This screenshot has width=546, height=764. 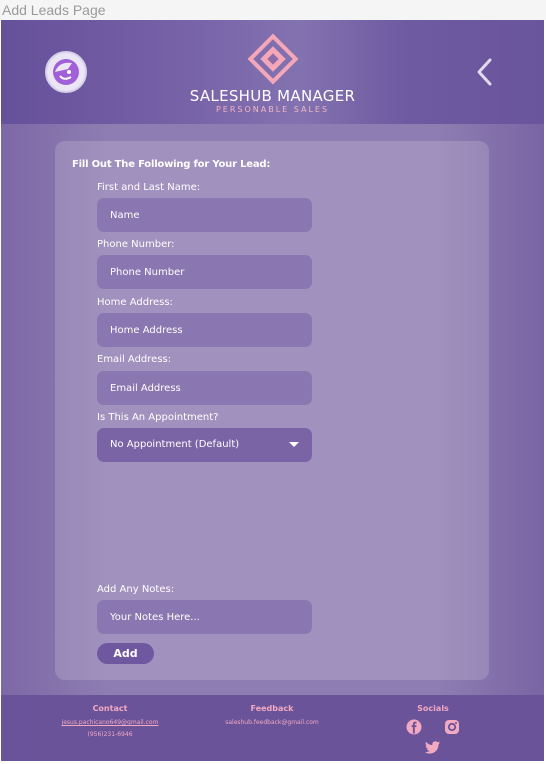 What do you see at coordinates (433, 708) in the screenshot?
I see `socials-heading: Socials` at bounding box center [433, 708].